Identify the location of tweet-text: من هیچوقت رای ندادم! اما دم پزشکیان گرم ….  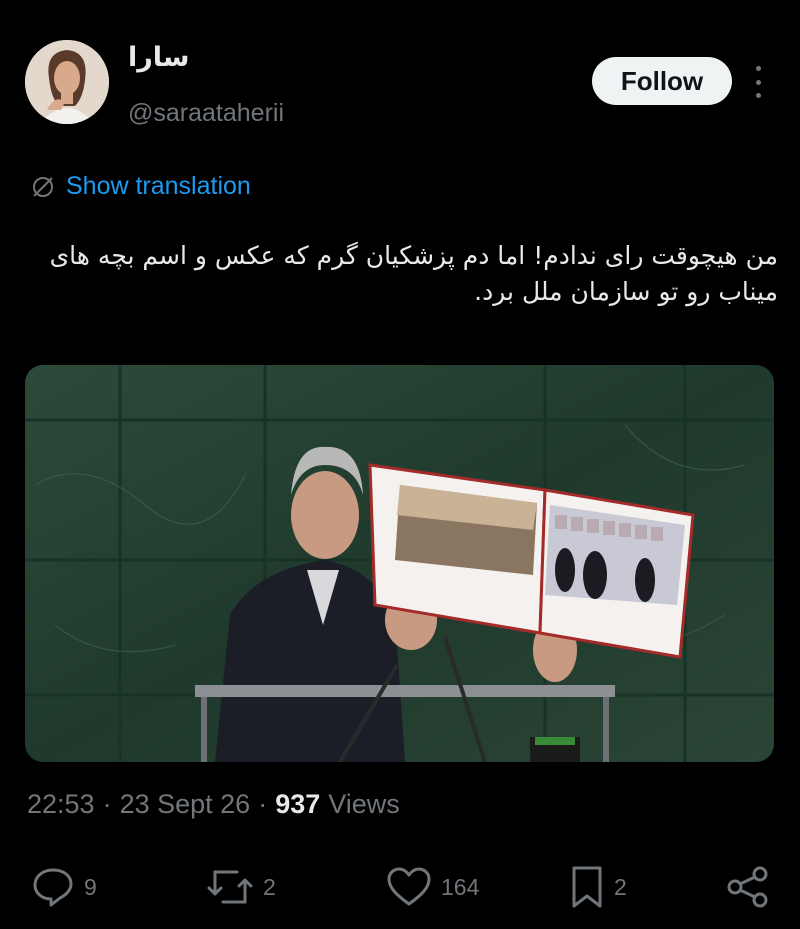
(413, 273).